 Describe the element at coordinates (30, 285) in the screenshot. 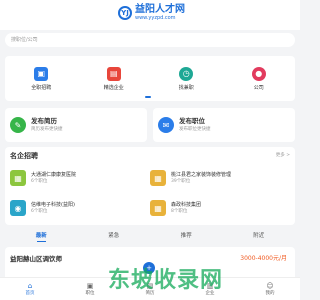

I see `home-icon: ⌂` at that location.